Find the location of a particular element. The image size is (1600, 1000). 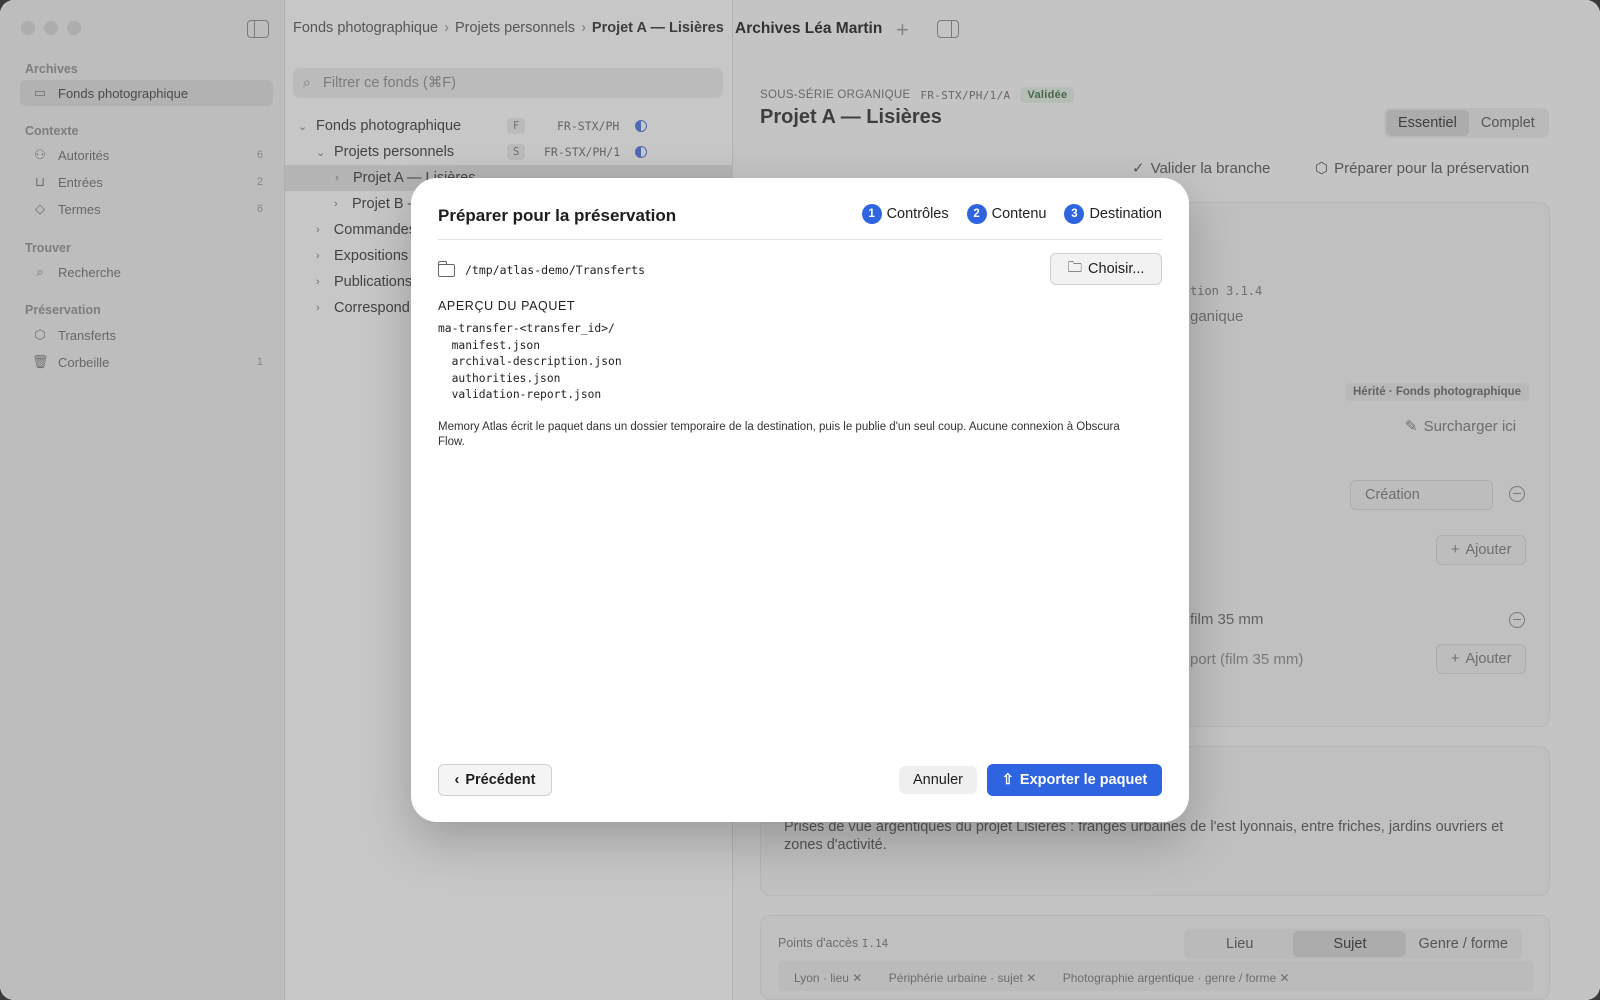

export-label: Exporter le paquet is located at coordinates (1083, 780).